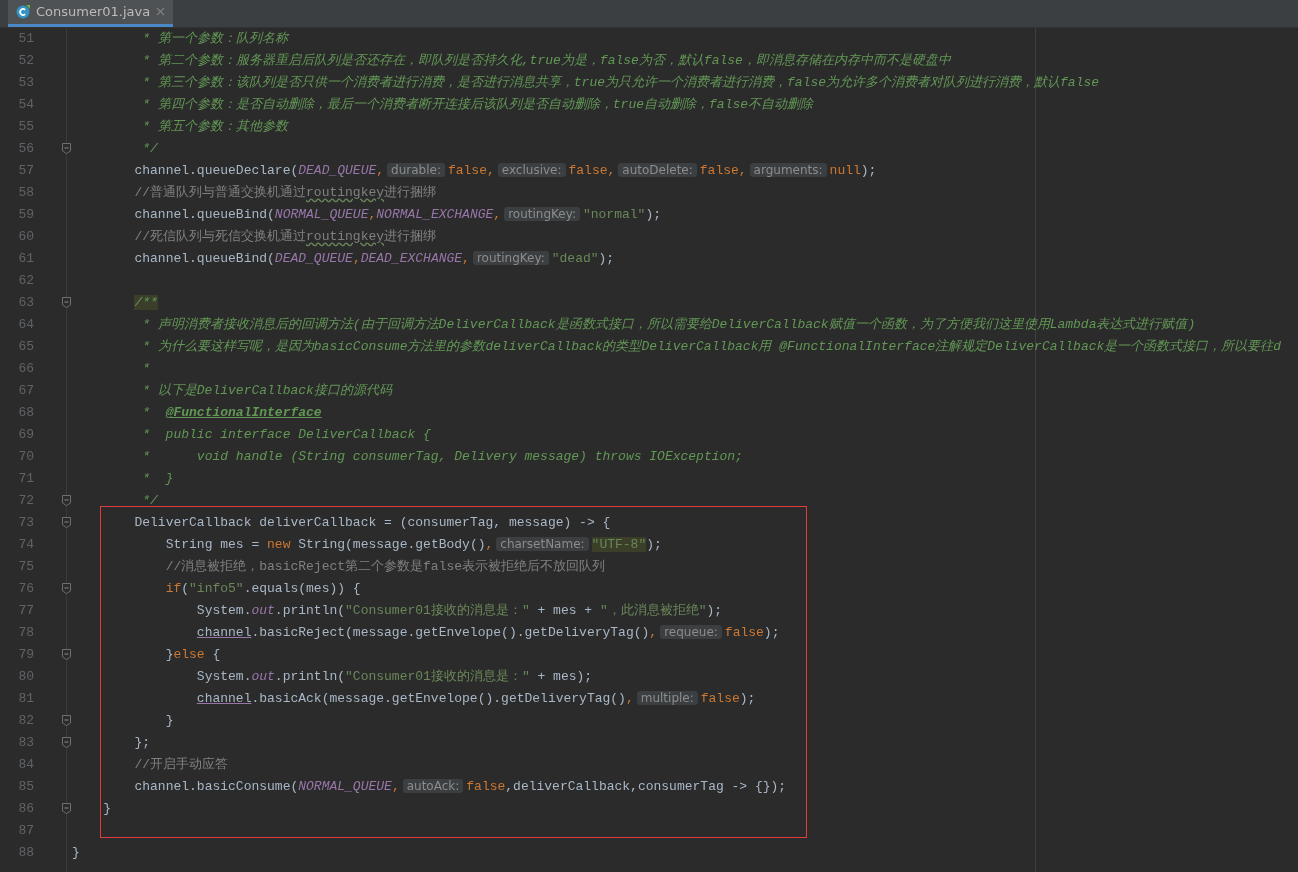 This screenshot has width=1298, height=872. I want to click on line-number: 55, so click(25, 127).